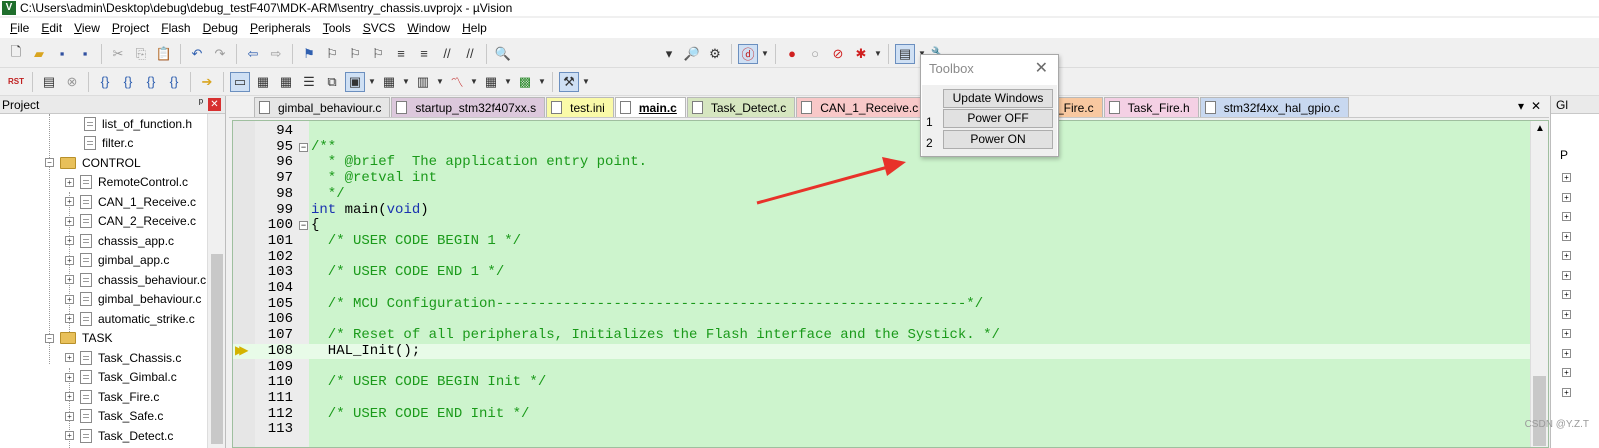 The height and width of the screenshot is (448, 1599). Describe the element at coordinates (525, 82) in the screenshot. I see `system-viewer-icon: ▩` at that location.